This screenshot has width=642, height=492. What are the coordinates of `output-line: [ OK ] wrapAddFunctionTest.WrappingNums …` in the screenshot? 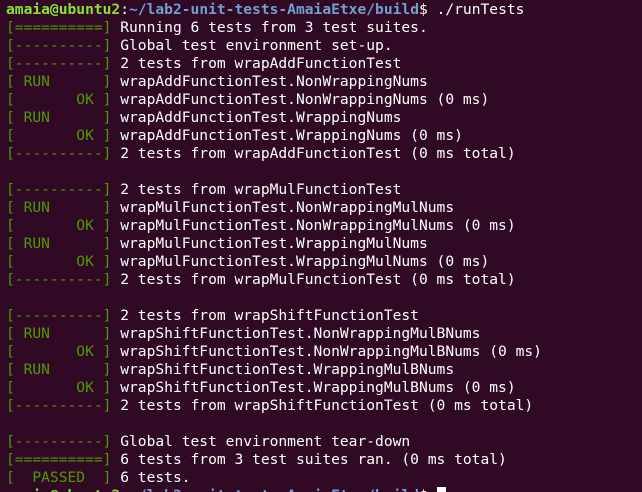 It's located at (324, 136).